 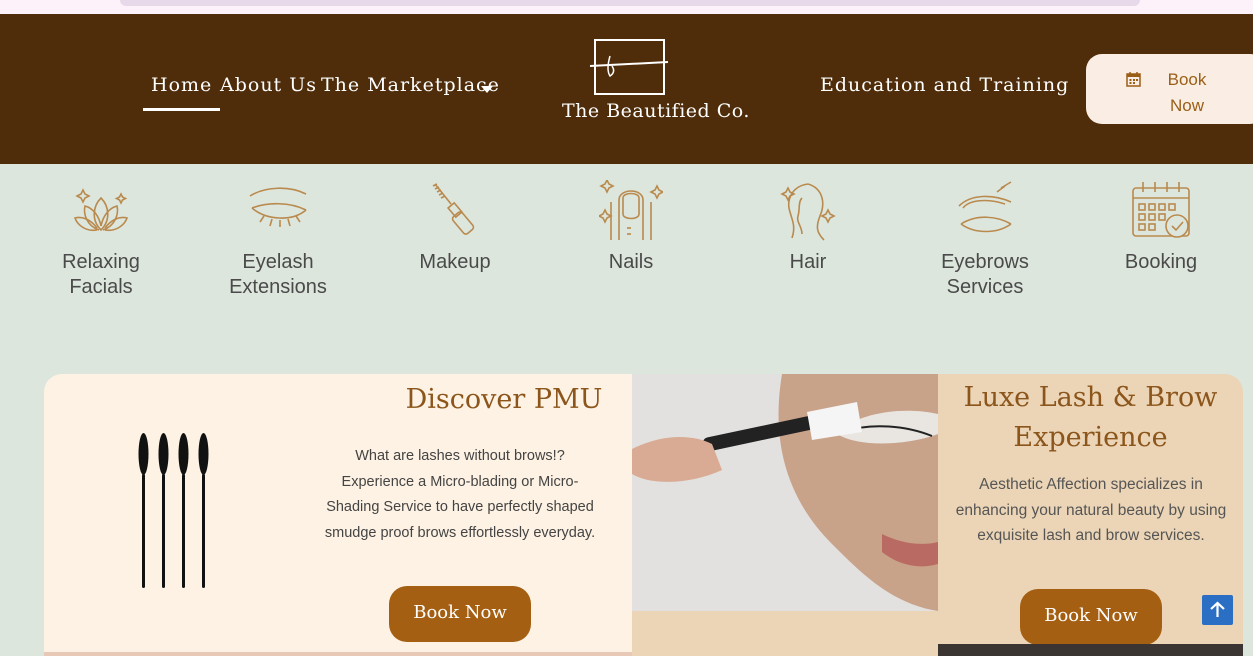 What do you see at coordinates (985, 207) in the screenshot?
I see `eyebrow-icon` at bounding box center [985, 207].